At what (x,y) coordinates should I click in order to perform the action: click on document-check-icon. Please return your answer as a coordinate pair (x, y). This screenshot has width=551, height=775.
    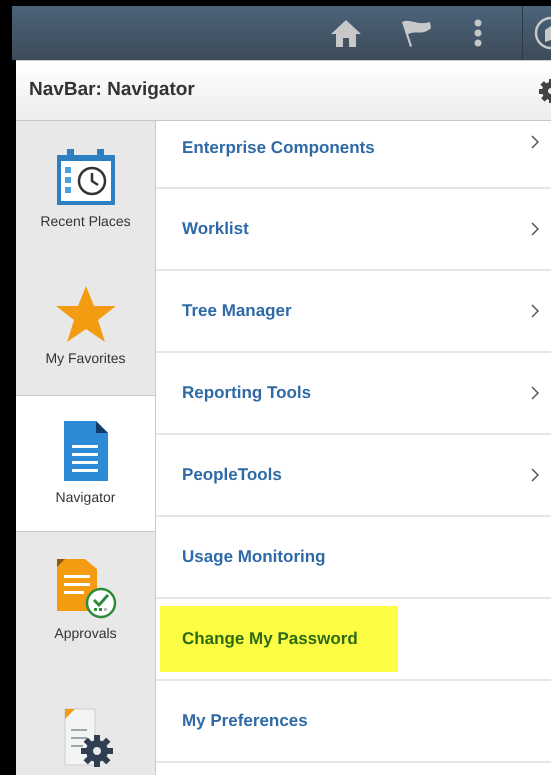
    Looking at the image, I should click on (85, 588).